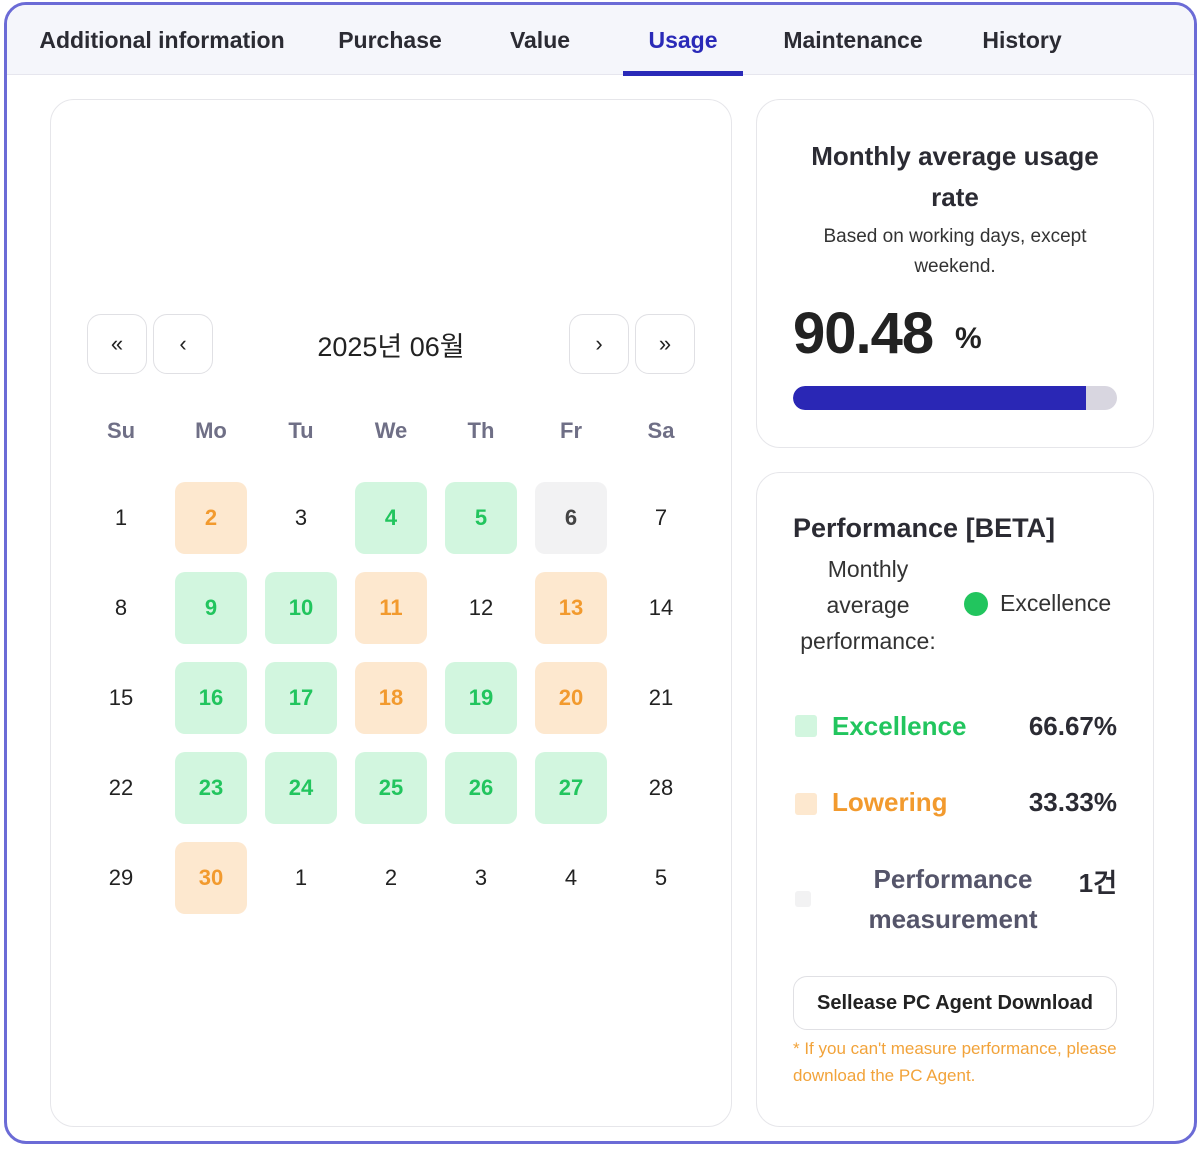 The image size is (1202, 1152). What do you see at coordinates (1097, 883) in the screenshot?
I see `legend-measurement-value: 1건` at bounding box center [1097, 883].